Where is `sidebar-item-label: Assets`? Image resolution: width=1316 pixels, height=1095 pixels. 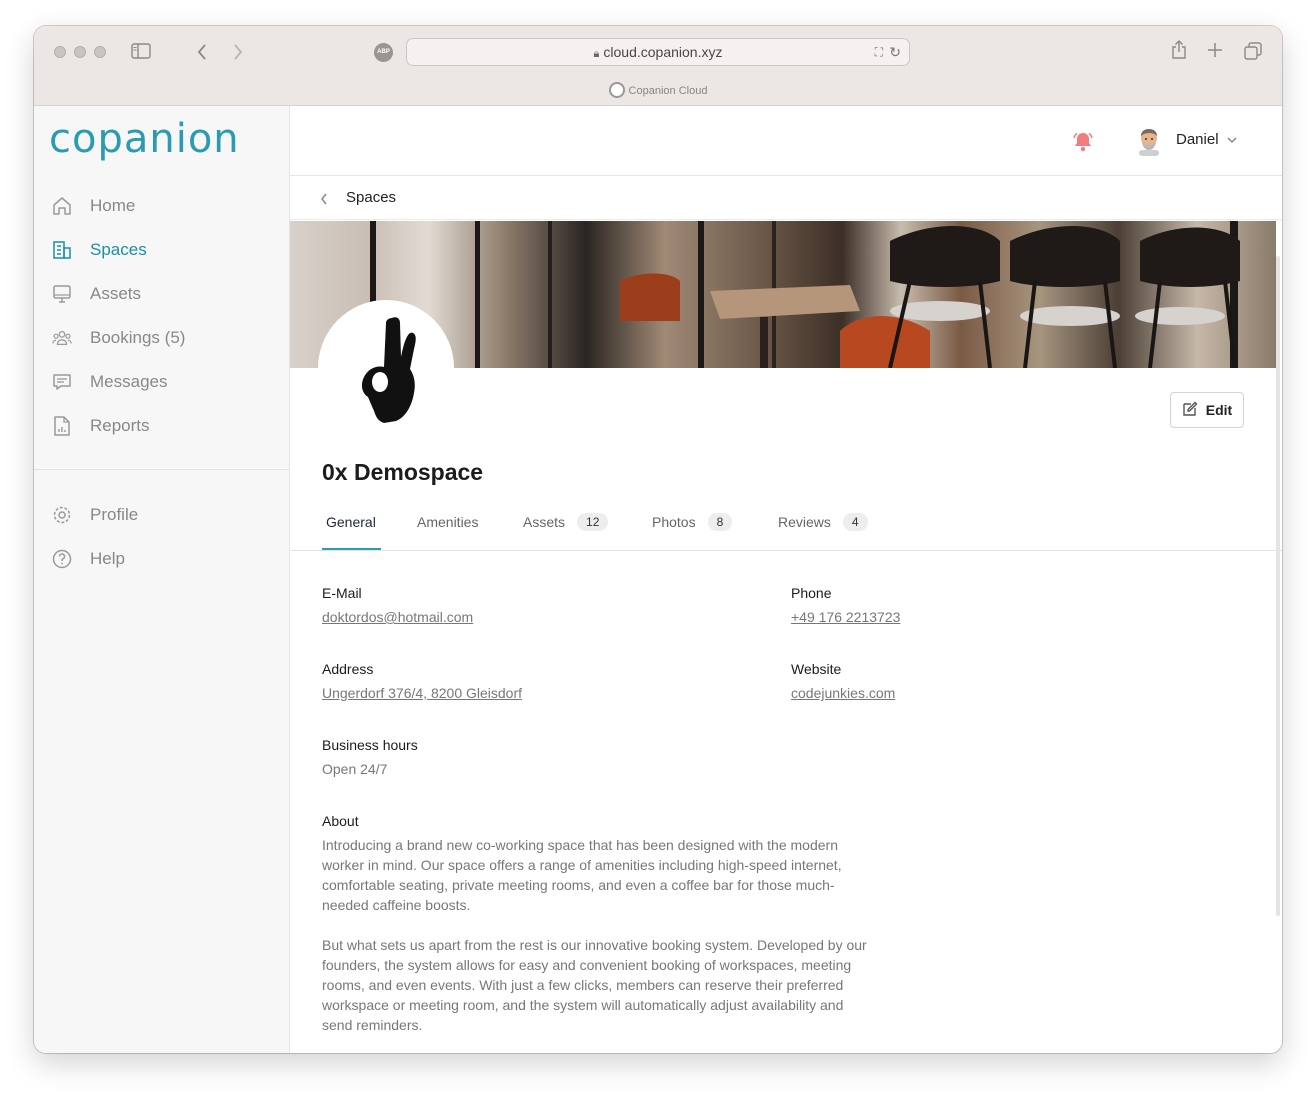
sidebar-item-label: Assets is located at coordinates (116, 293).